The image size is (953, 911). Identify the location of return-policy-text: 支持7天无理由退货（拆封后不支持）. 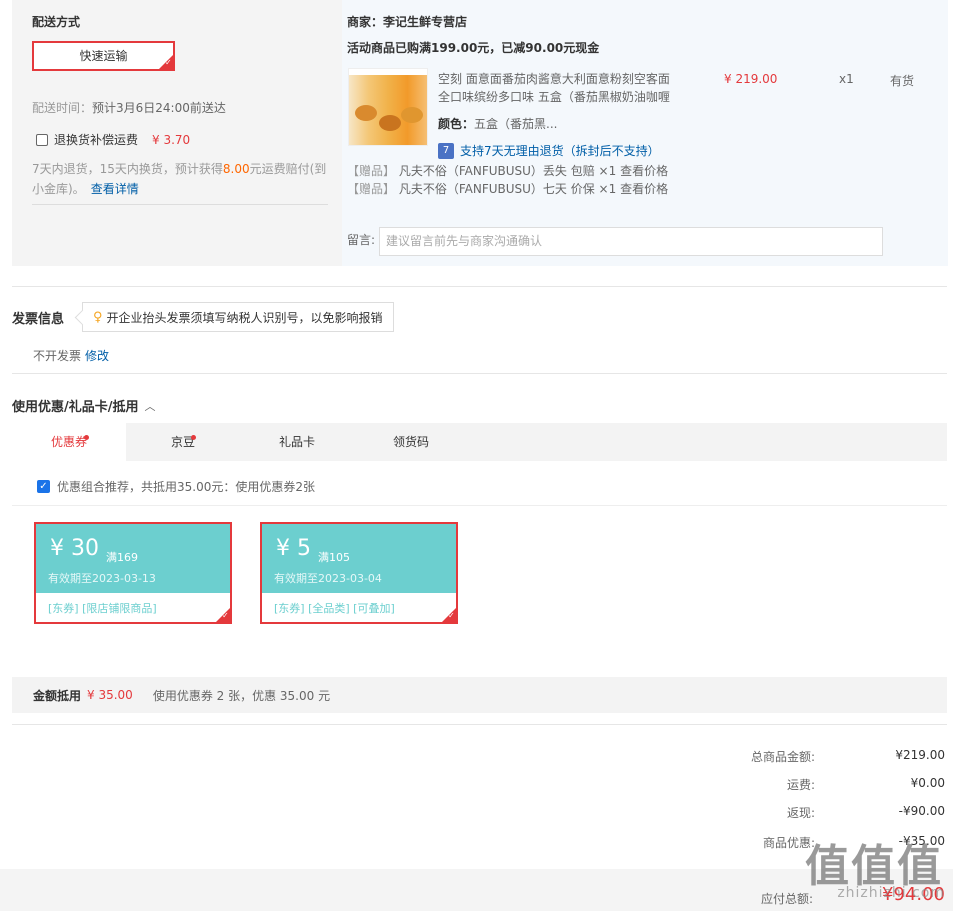
(560, 151).